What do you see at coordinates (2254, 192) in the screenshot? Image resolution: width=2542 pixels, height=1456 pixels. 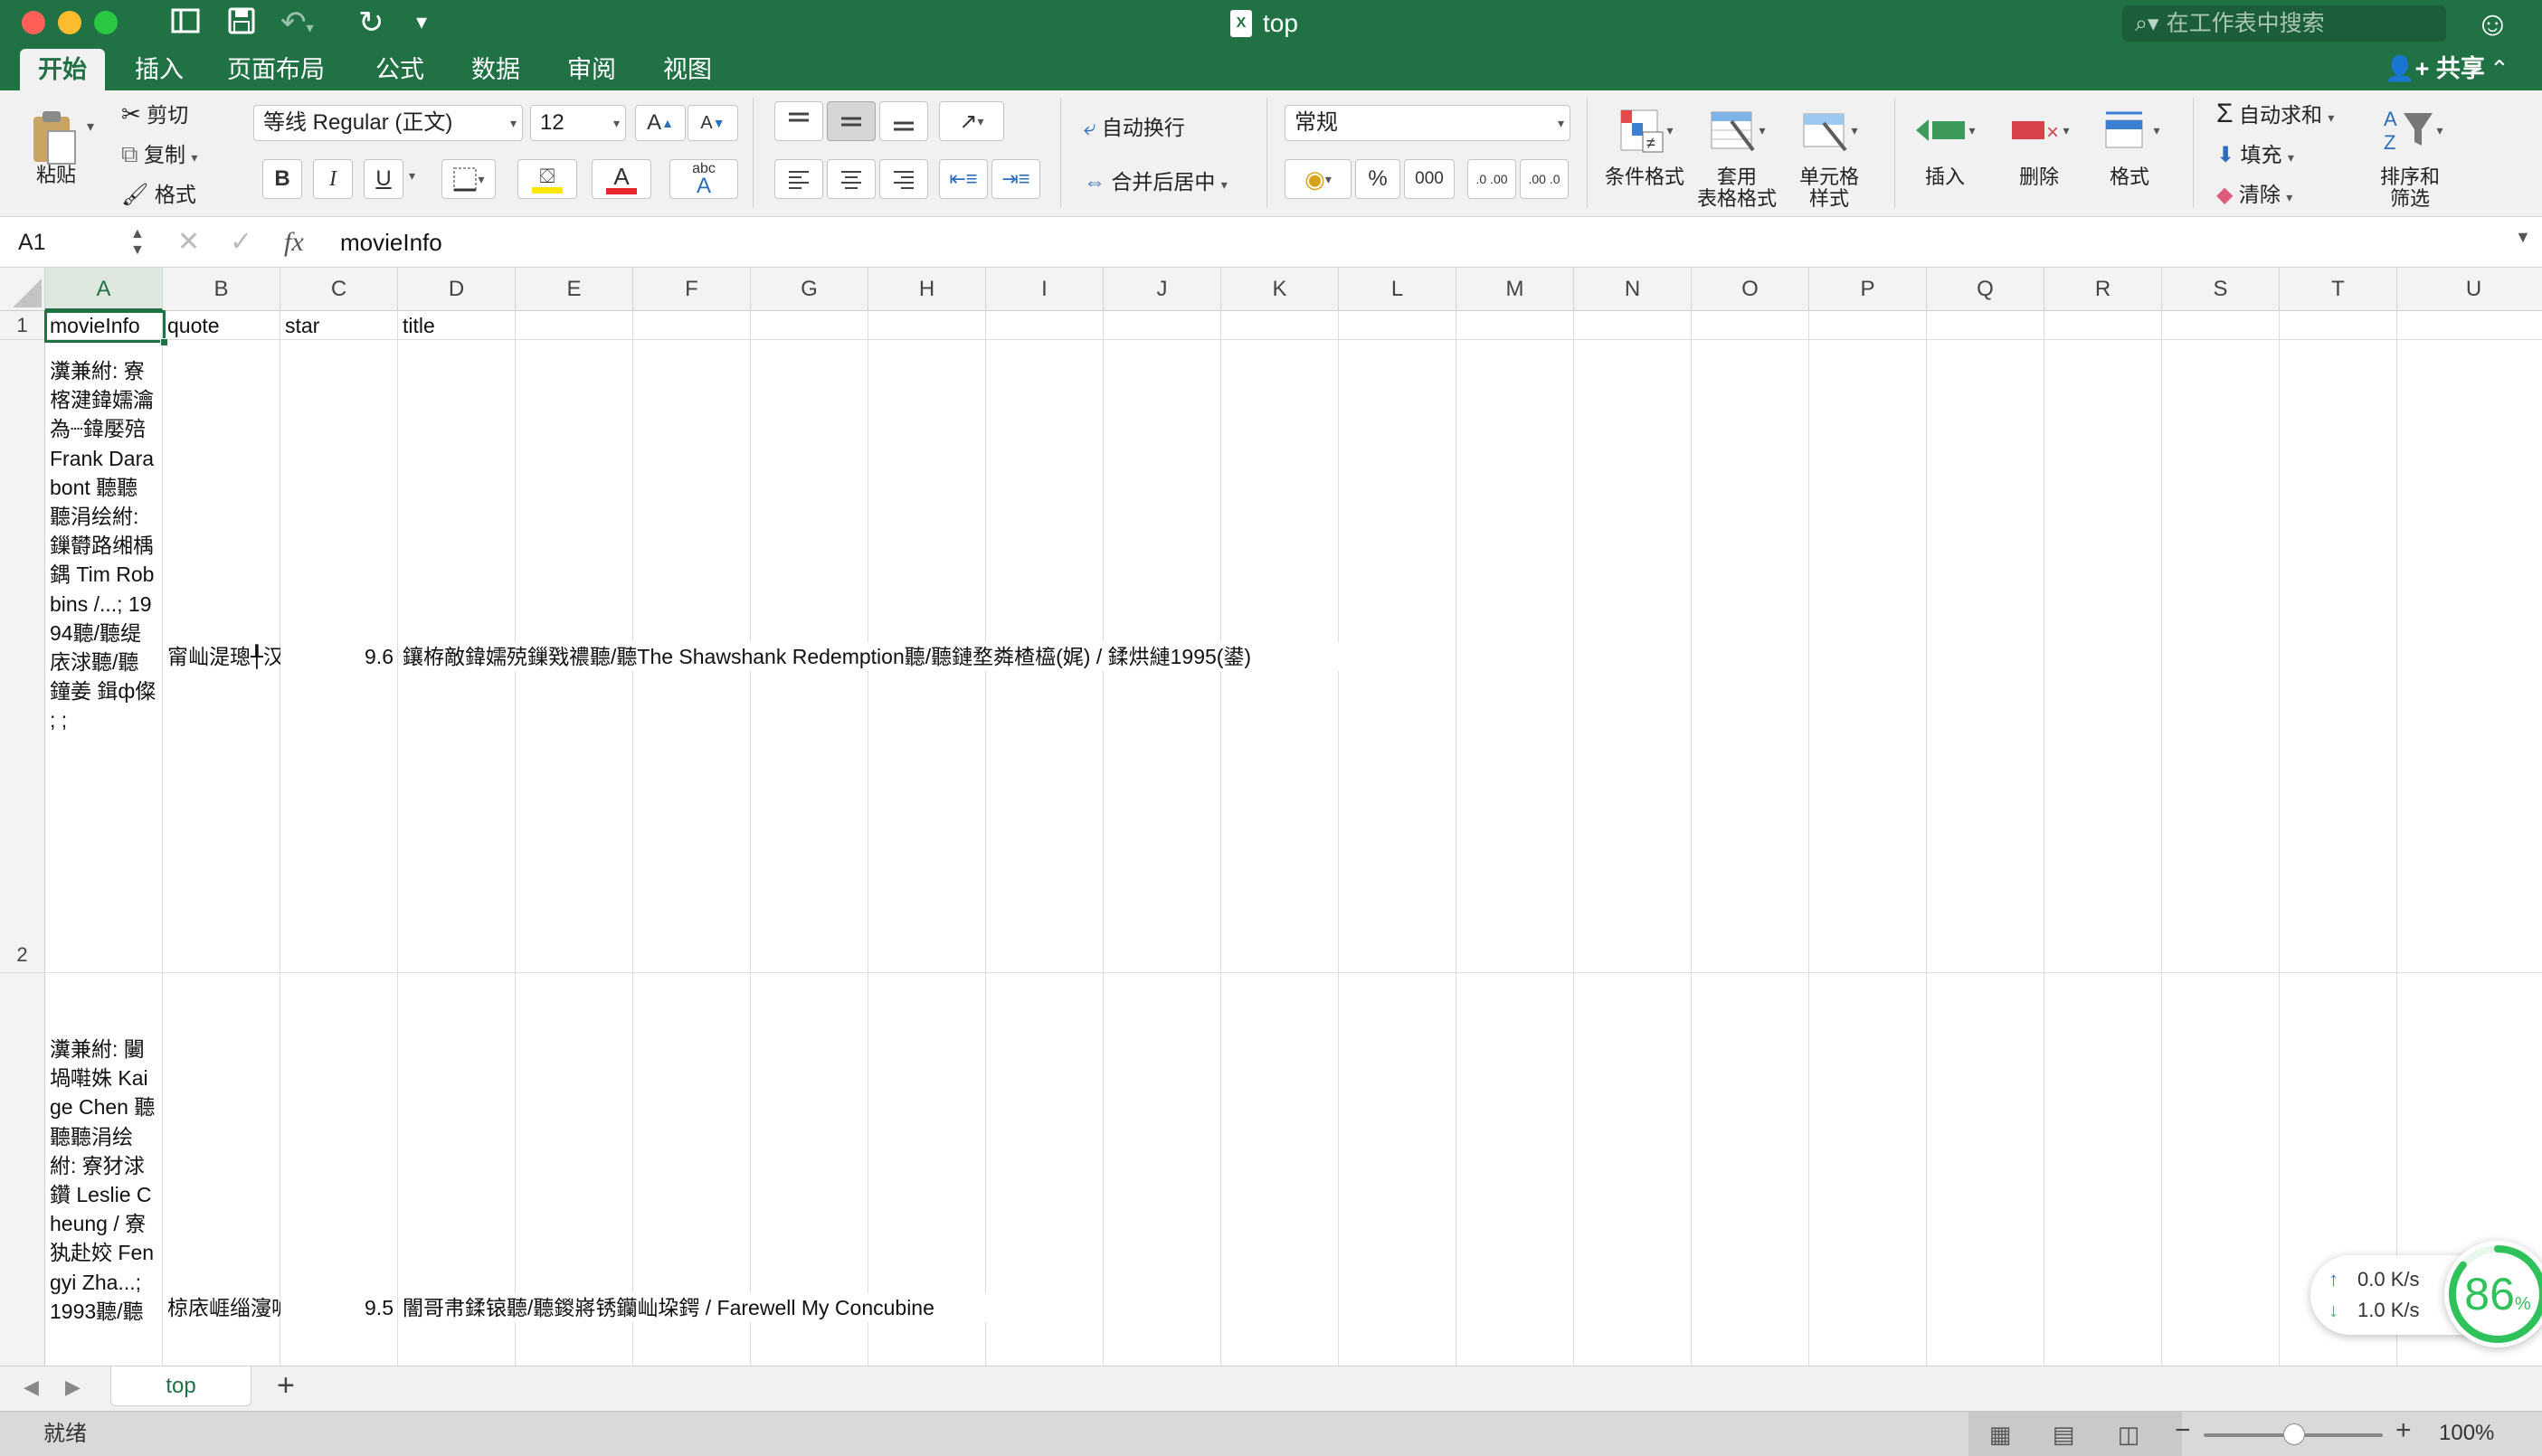 I see `clear-button: ◆ 清除 ▾` at bounding box center [2254, 192].